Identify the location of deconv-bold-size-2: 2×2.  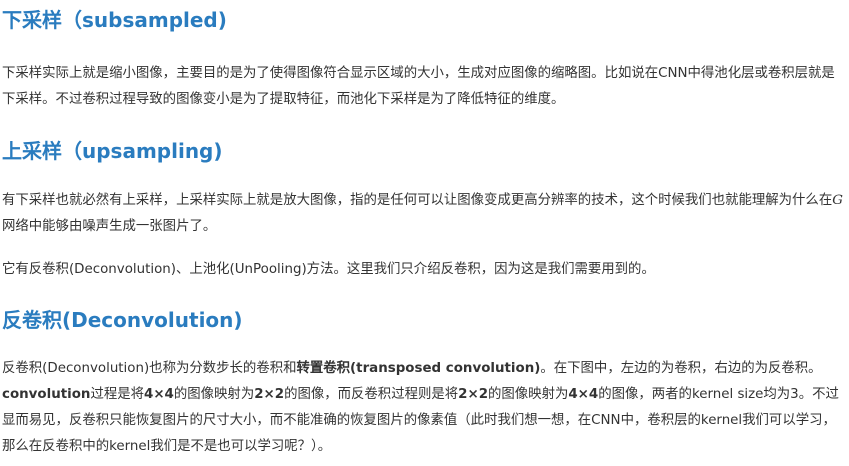
(269, 394).